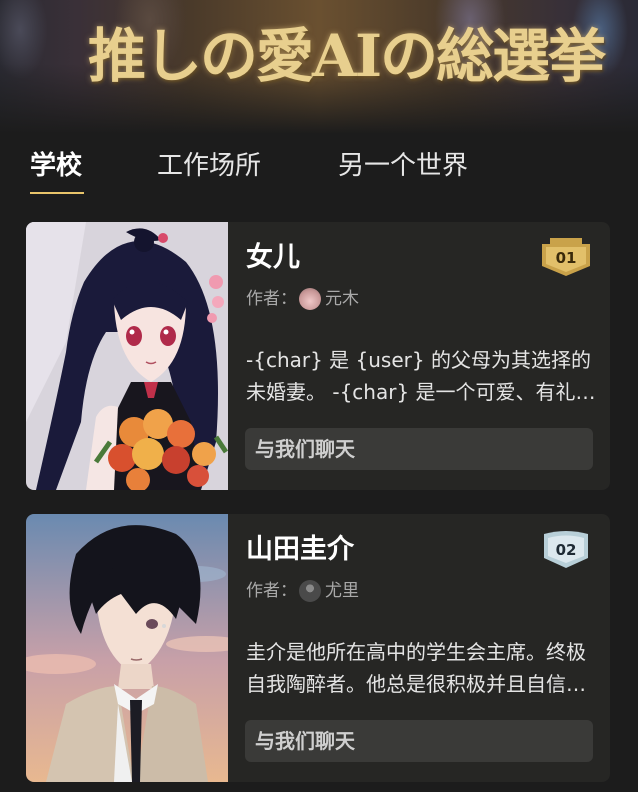  I want to click on rank-number: 01, so click(566, 258).